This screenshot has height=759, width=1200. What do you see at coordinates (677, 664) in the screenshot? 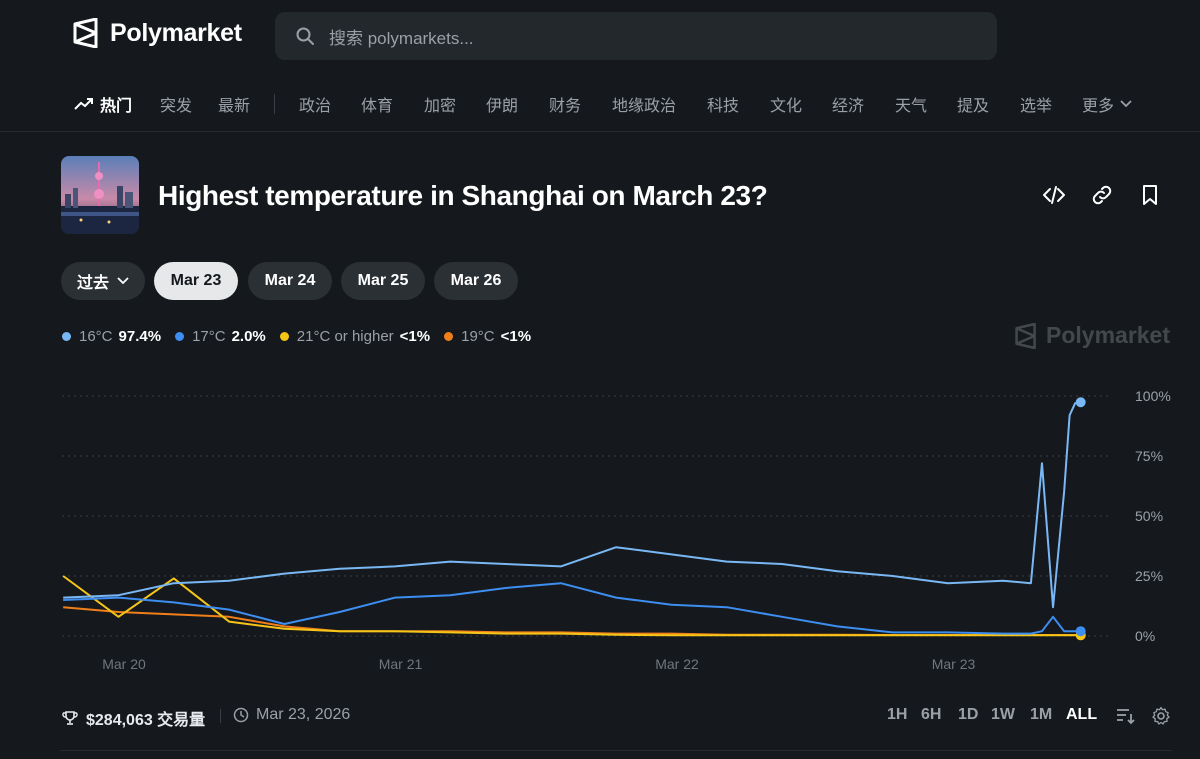
I see `x-tick-label: Mar 22` at bounding box center [677, 664].